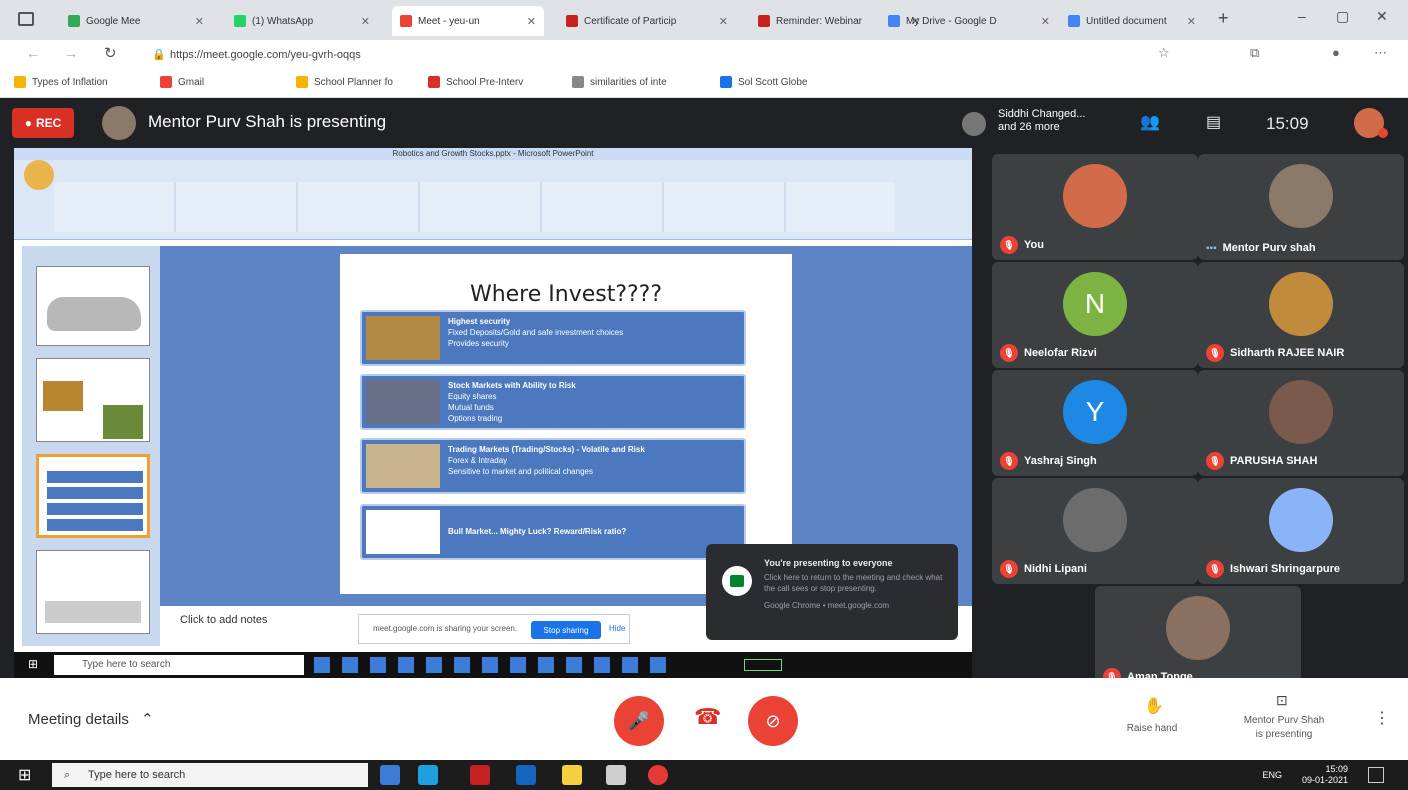 The height and width of the screenshot is (790, 1408). Describe the element at coordinates (737, 581) in the screenshot. I see `meet-logo-icon` at that location.